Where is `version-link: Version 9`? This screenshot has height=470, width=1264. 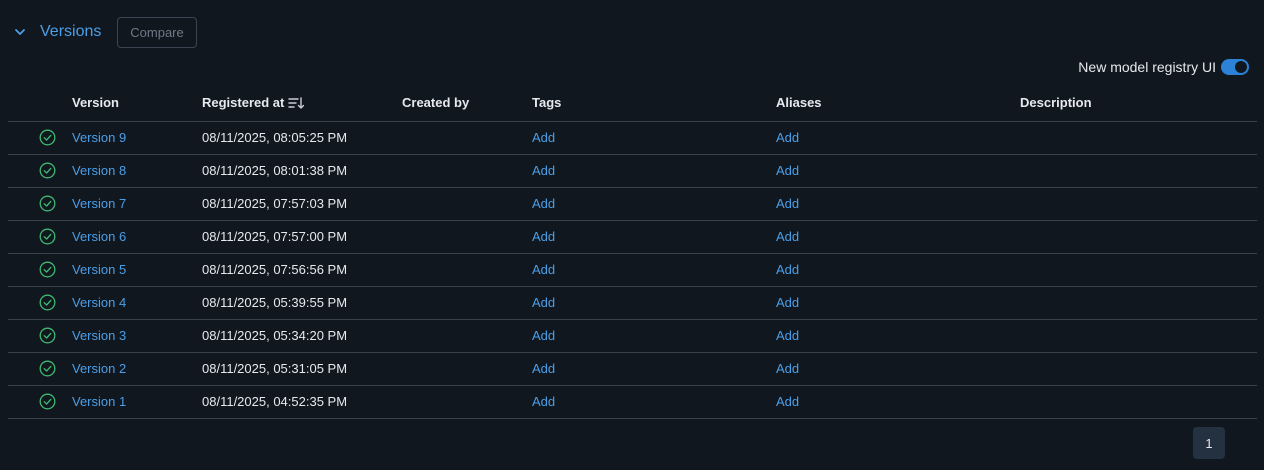 version-link: Version 9 is located at coordinates (99, 138).